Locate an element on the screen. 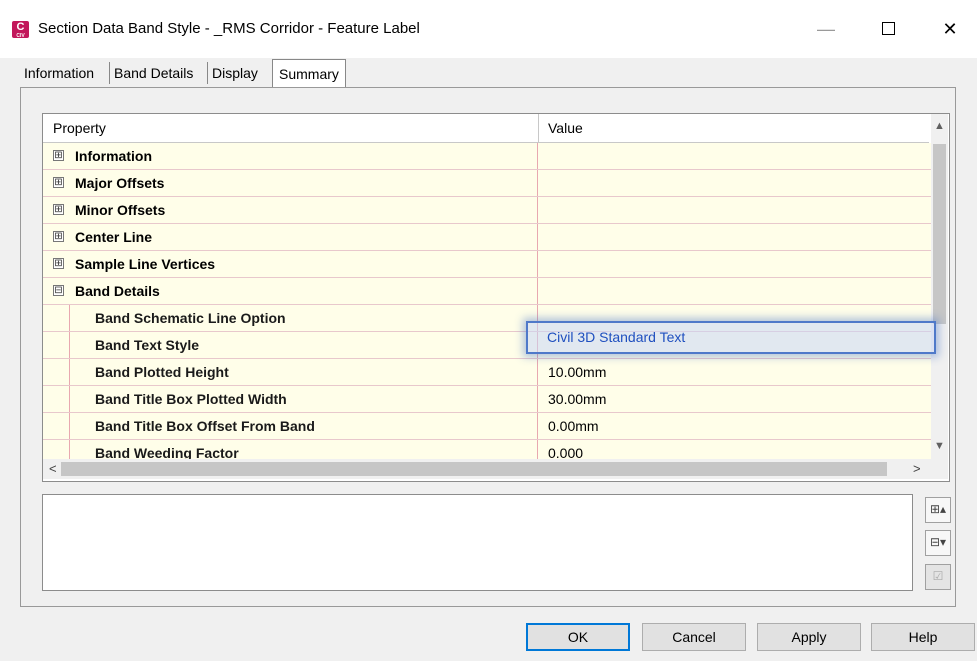 Image resolution: width=977 pixels, height=661 pixels. checkmark-button: ☑ is located at coordinates (938, 577).